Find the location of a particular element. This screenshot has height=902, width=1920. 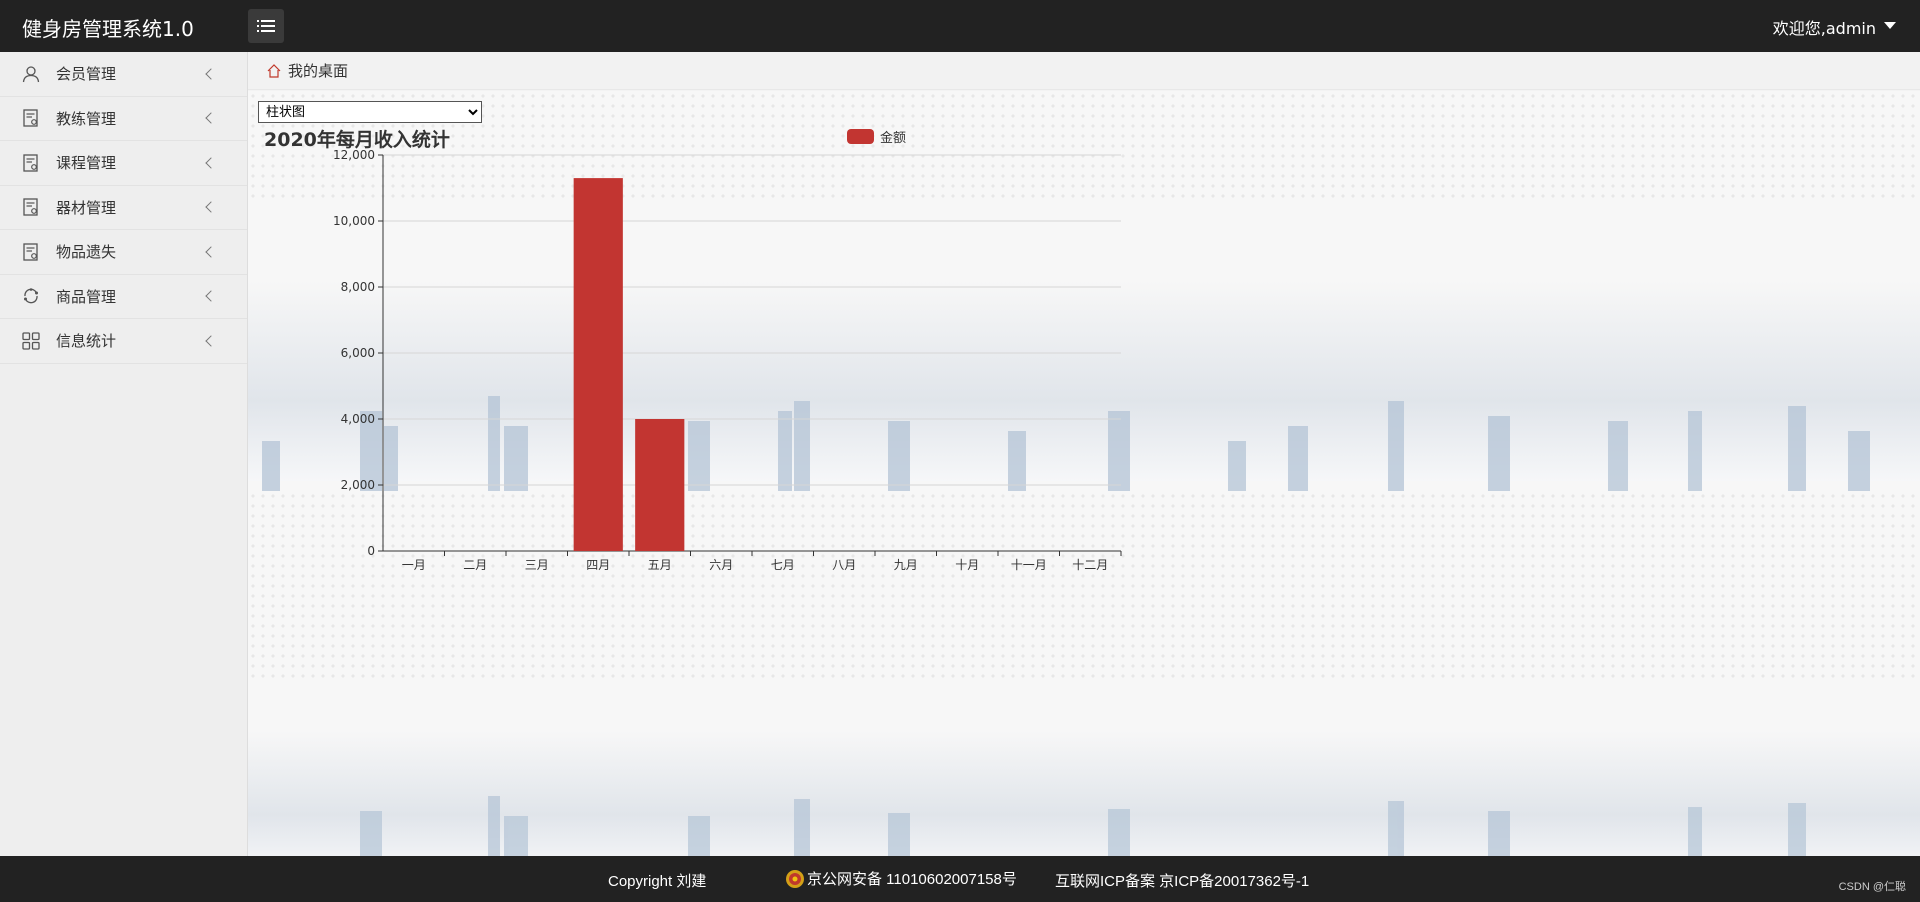

y-tick-label: 12,000 is located at coordinates (354, 155).